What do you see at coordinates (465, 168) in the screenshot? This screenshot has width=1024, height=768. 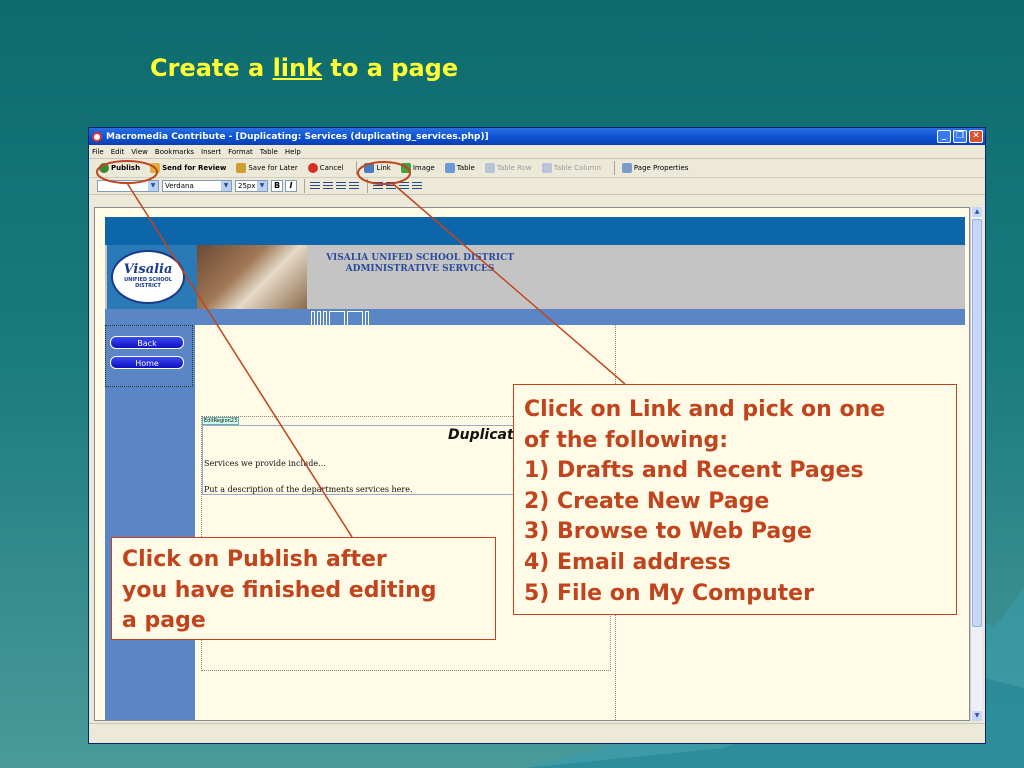 I see `table-label: Table` at bounding box center [465, 168].